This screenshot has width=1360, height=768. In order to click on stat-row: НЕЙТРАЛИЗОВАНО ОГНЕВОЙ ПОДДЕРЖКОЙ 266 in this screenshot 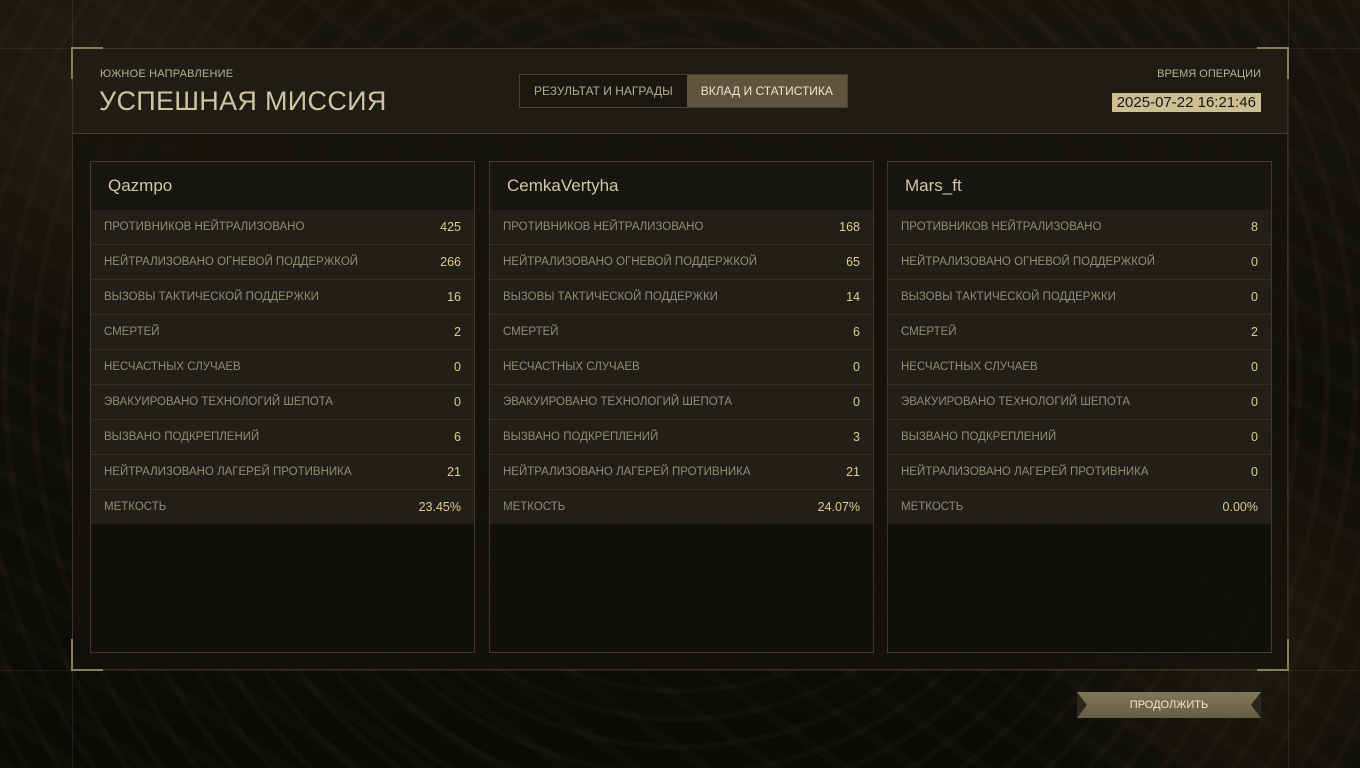, I will do `click(282, 261)`.